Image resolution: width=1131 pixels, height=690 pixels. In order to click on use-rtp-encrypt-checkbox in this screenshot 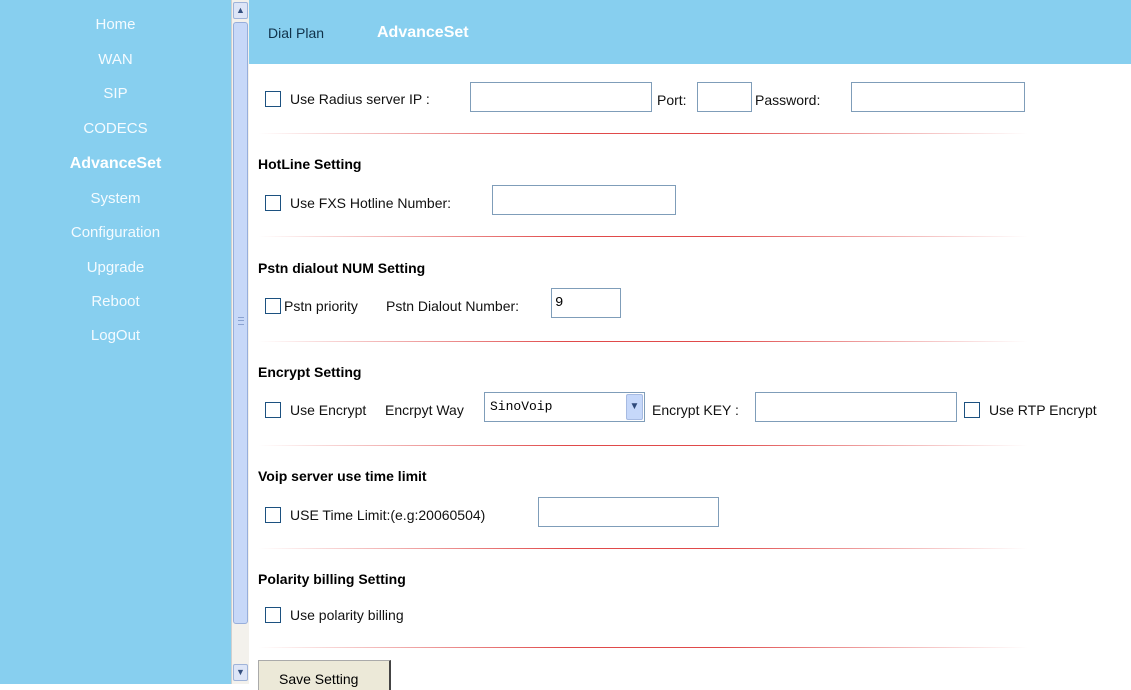, I will do `click(972, 410)`.